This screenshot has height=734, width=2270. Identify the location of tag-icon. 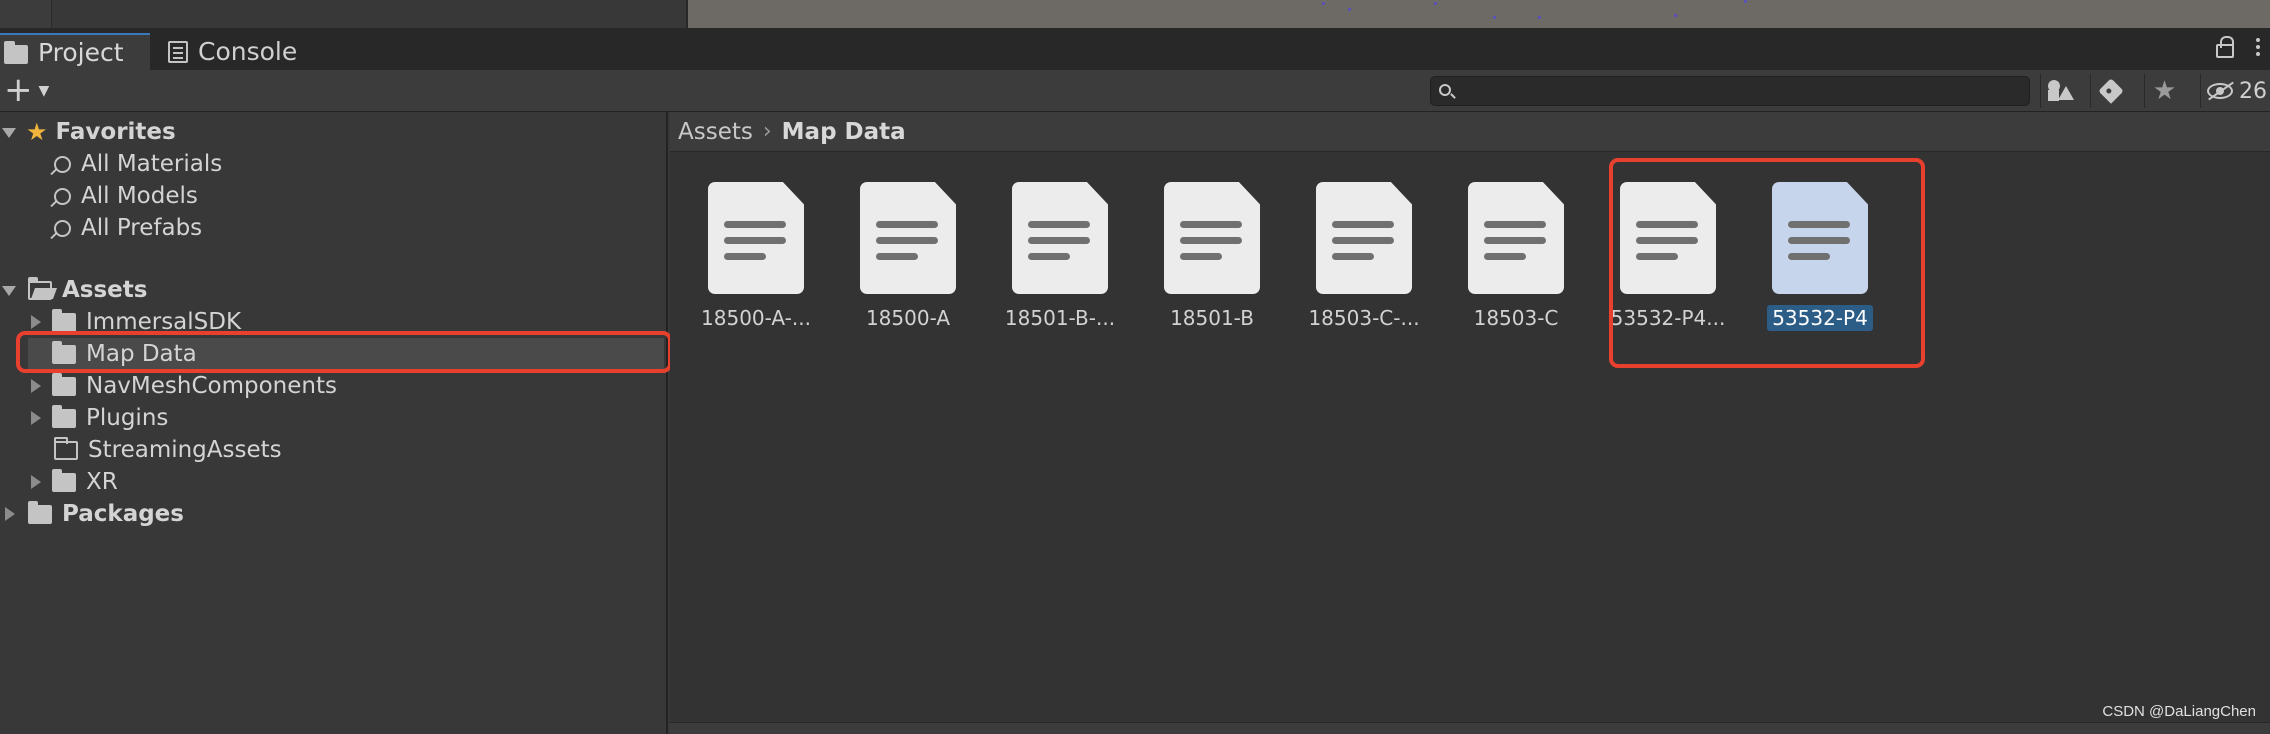
(2110, 91).